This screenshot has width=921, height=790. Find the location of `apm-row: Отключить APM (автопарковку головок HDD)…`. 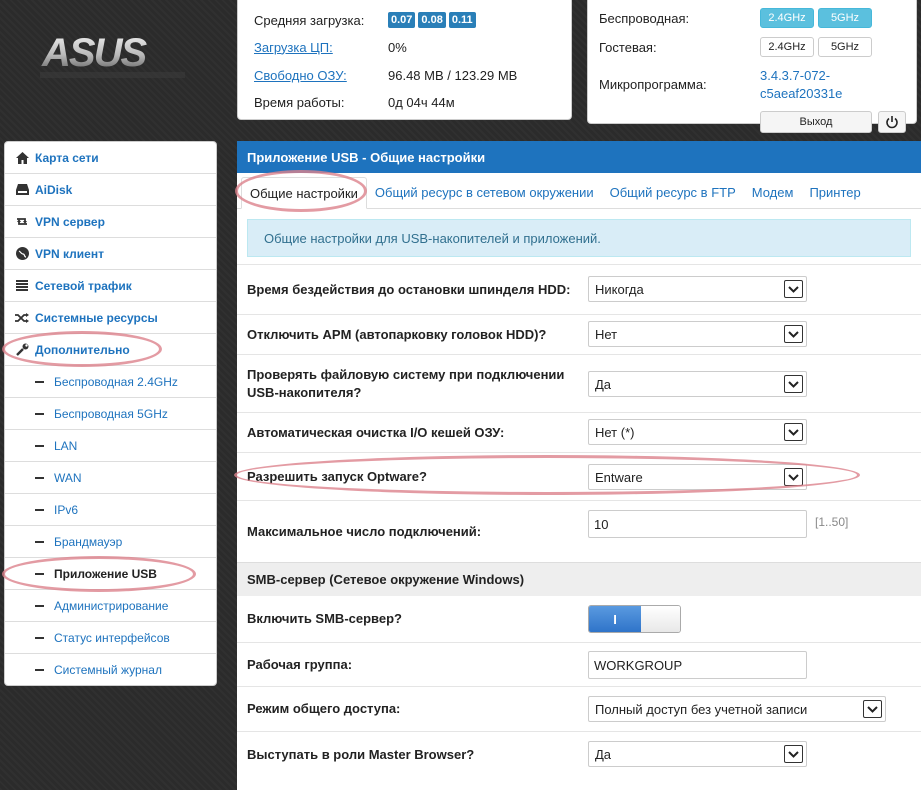

apm-row: Отключить APM (автопарковку головок HDD)… is located at coordinates (579, 334).